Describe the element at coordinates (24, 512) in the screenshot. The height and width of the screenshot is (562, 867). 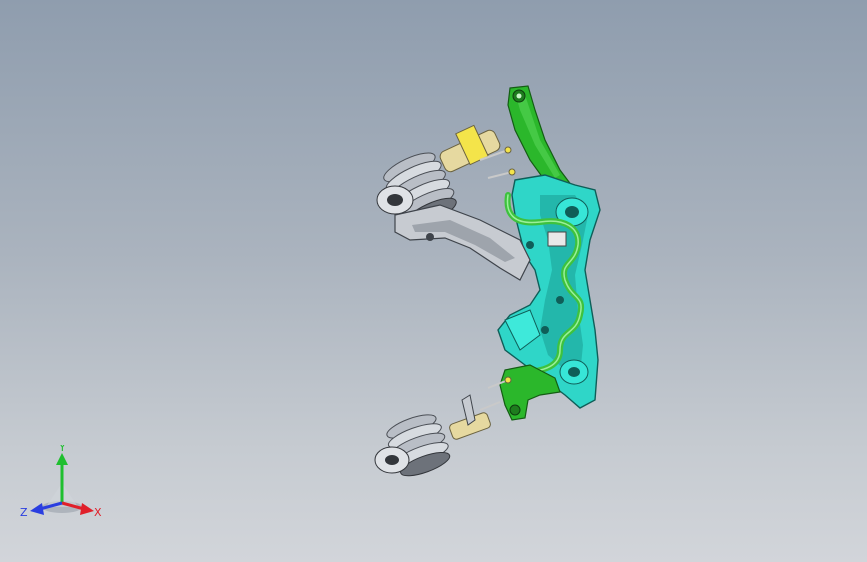
I see `z-axis-label: Z` at that location.